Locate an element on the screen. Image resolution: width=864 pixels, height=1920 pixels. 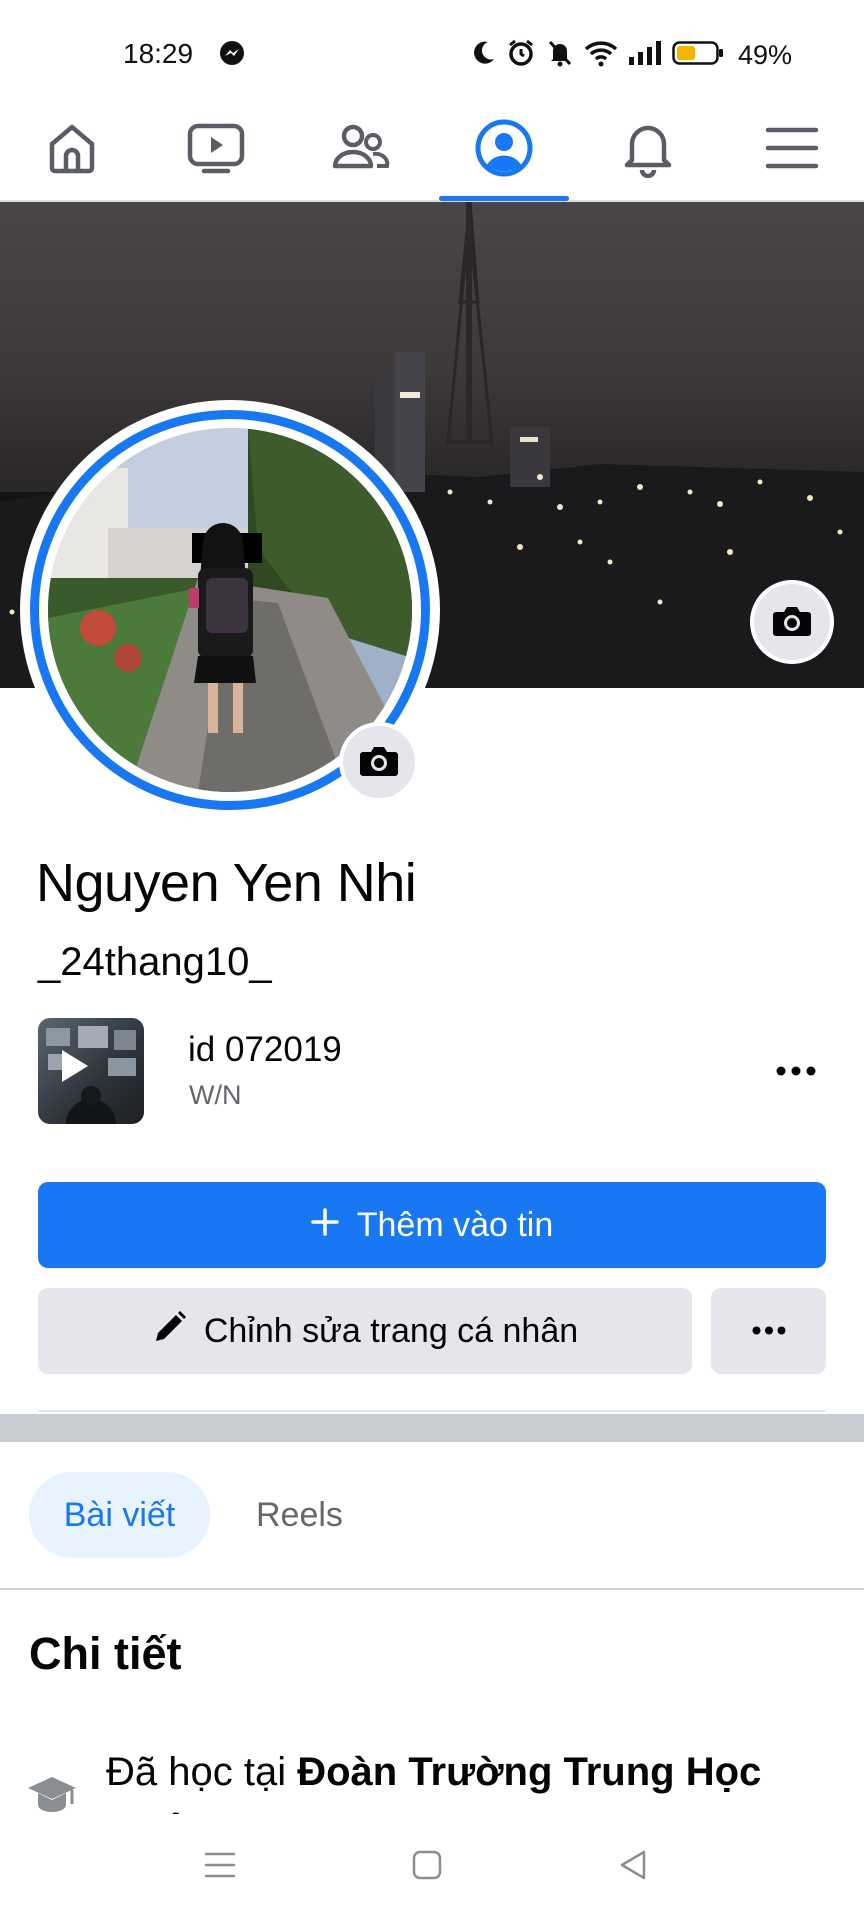
plus-icon is located at coordinates (324, 1225).